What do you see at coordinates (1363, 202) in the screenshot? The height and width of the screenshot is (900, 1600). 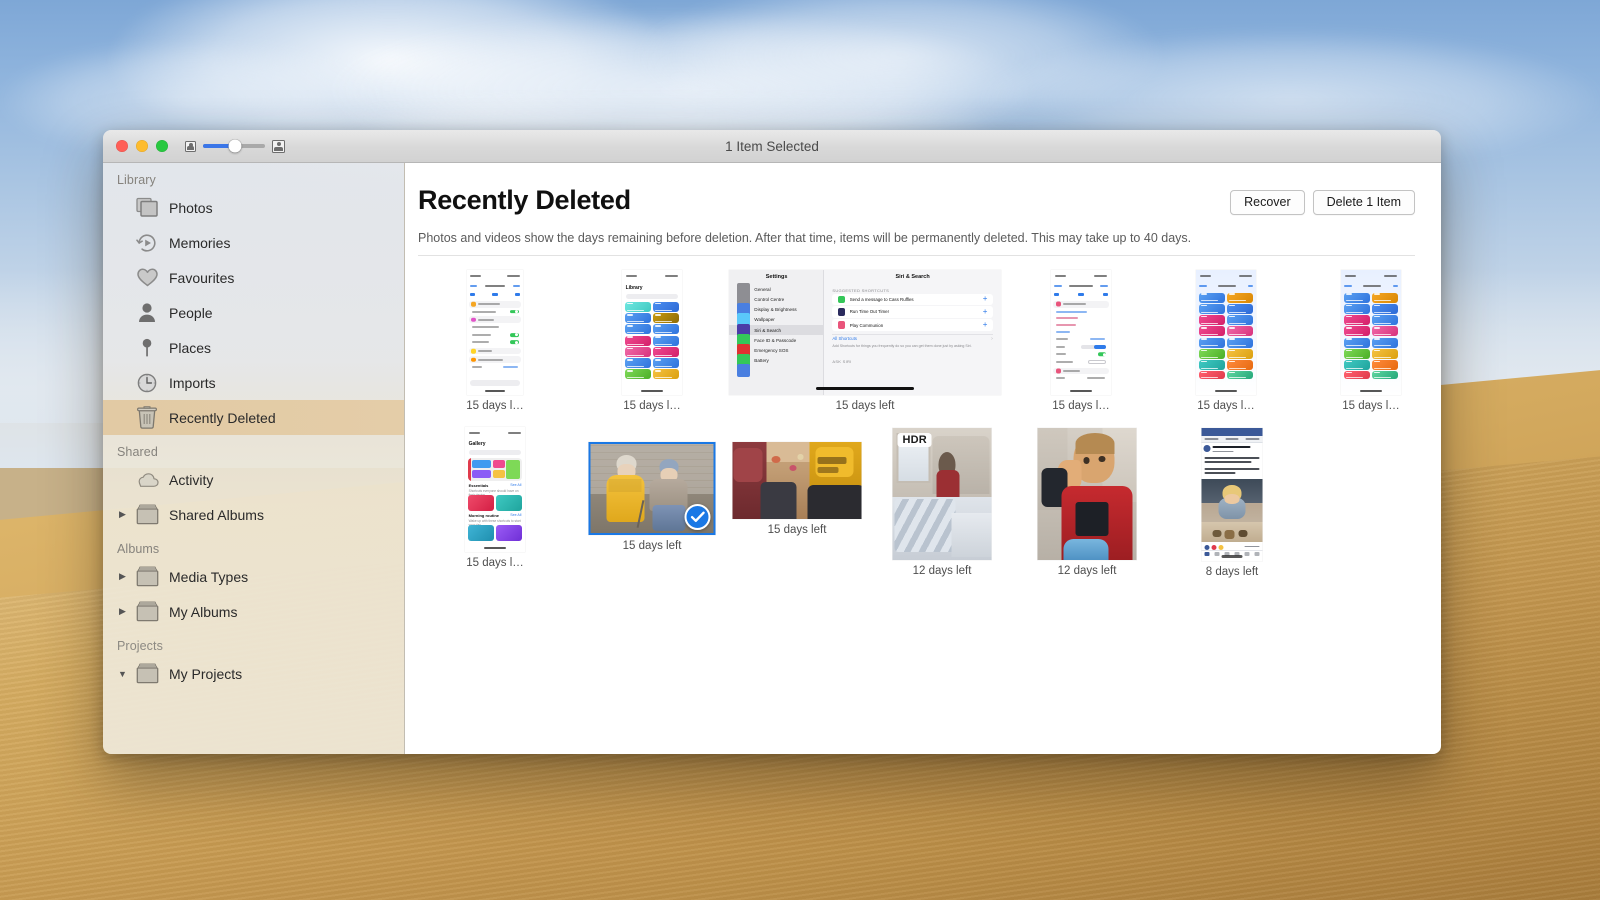 I see `delete-button: Delete 1 Item` at bounding box center [1363, 202].